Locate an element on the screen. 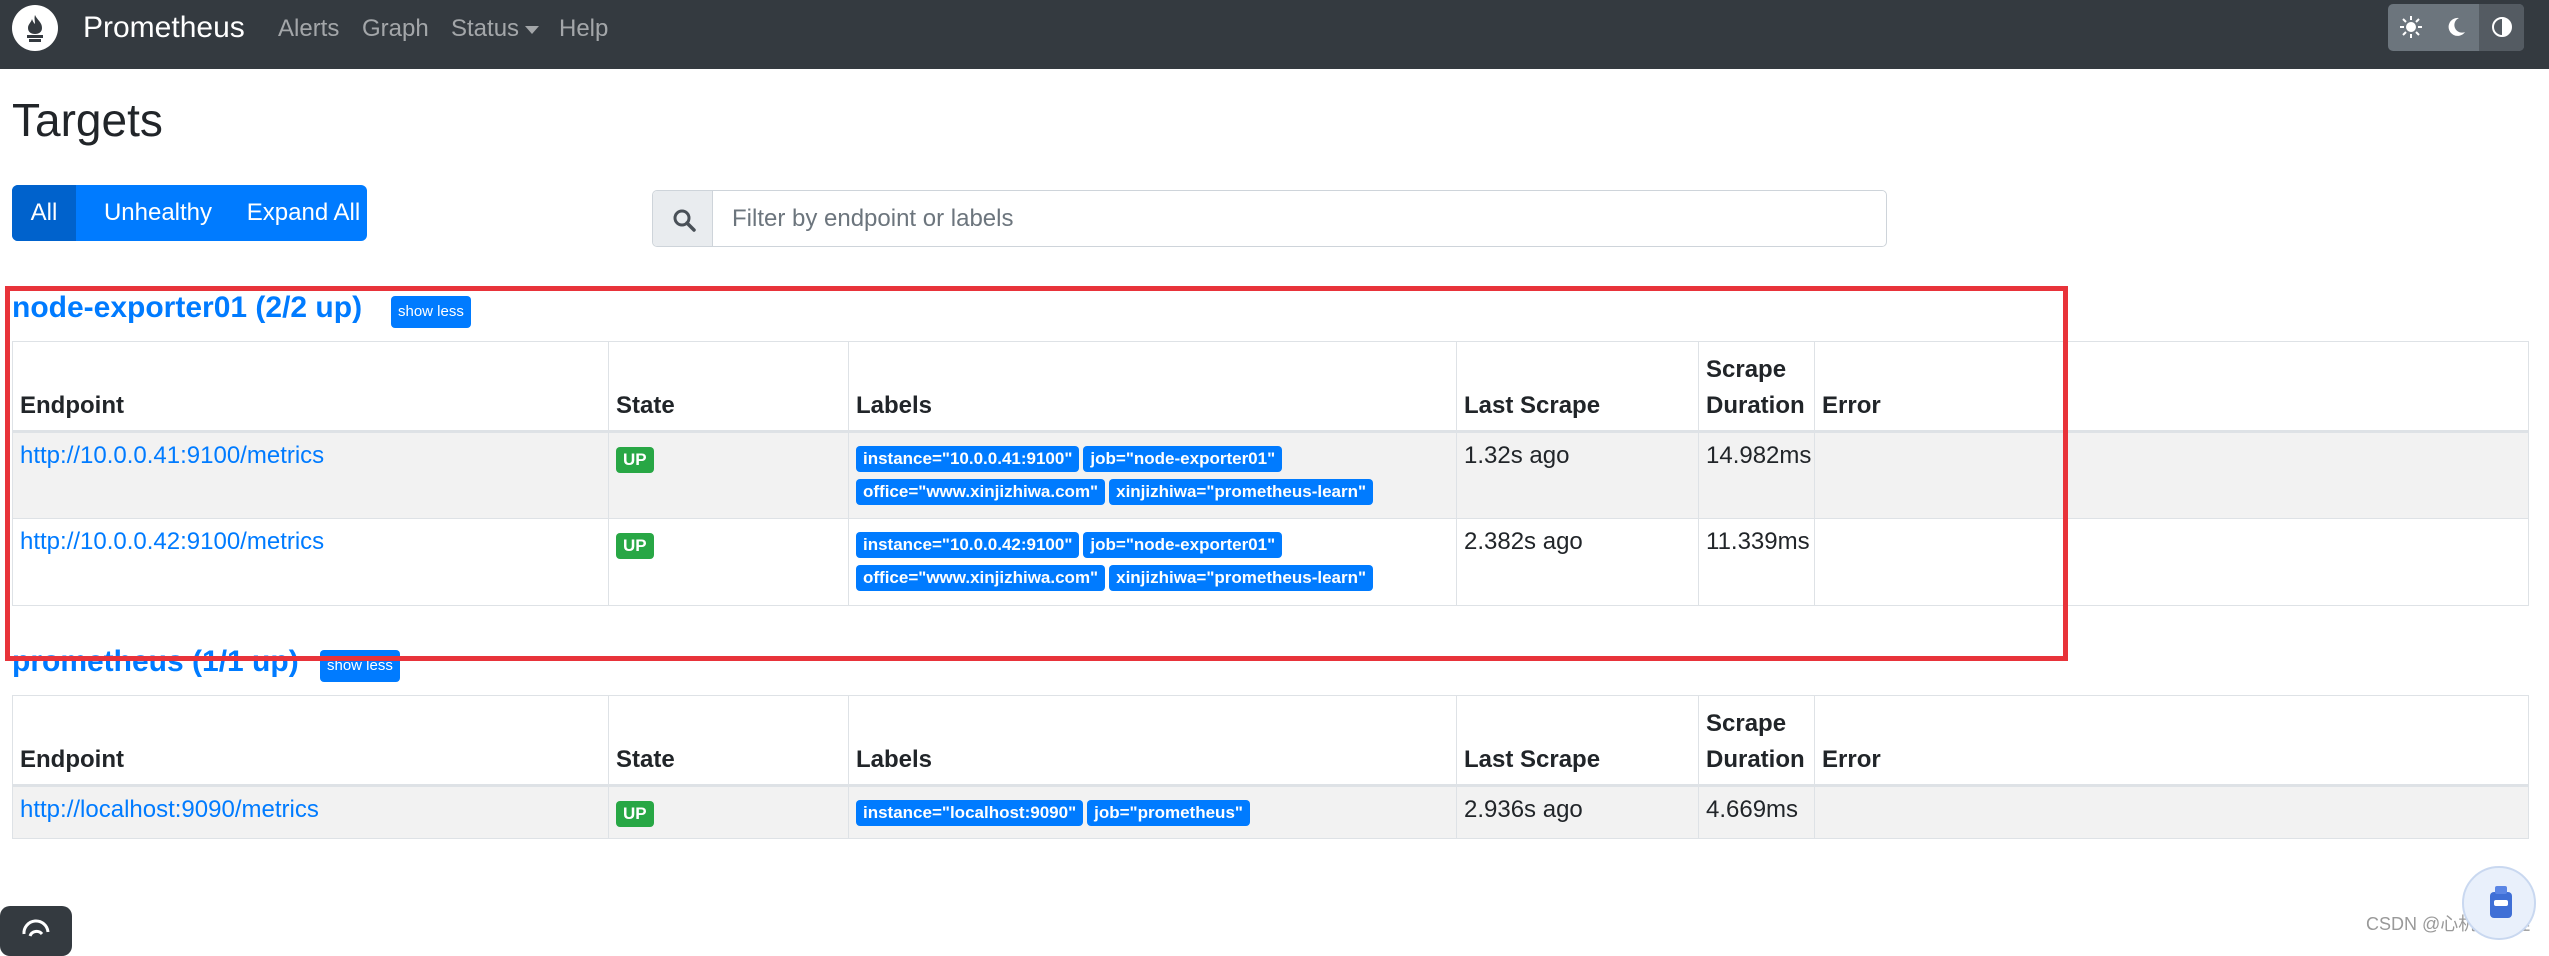 The width and height of the screenshot is (2549, 956). label-badge: instance="10.0.0.41:9100" is located at coordinates (968, 459).